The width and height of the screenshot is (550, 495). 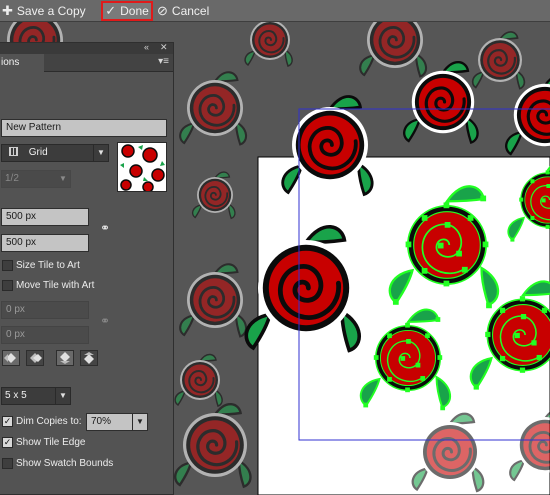 I want to click on panel-title-bar: « ✕, so click(x=86, y=48).